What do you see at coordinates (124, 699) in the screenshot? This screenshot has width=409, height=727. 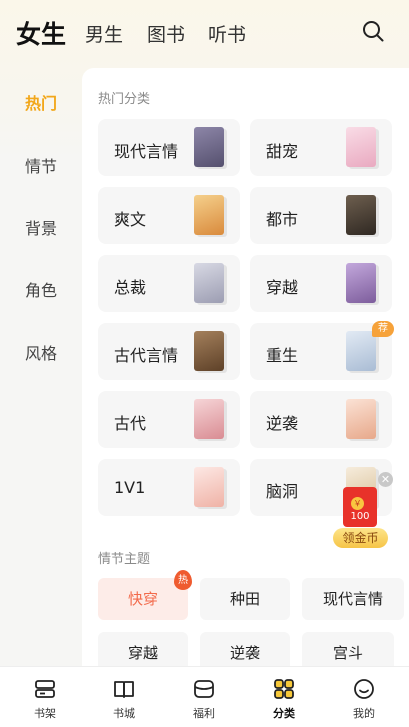 I see `bottom-nav-bookstore: 书城` at bounding box center [124, 699].